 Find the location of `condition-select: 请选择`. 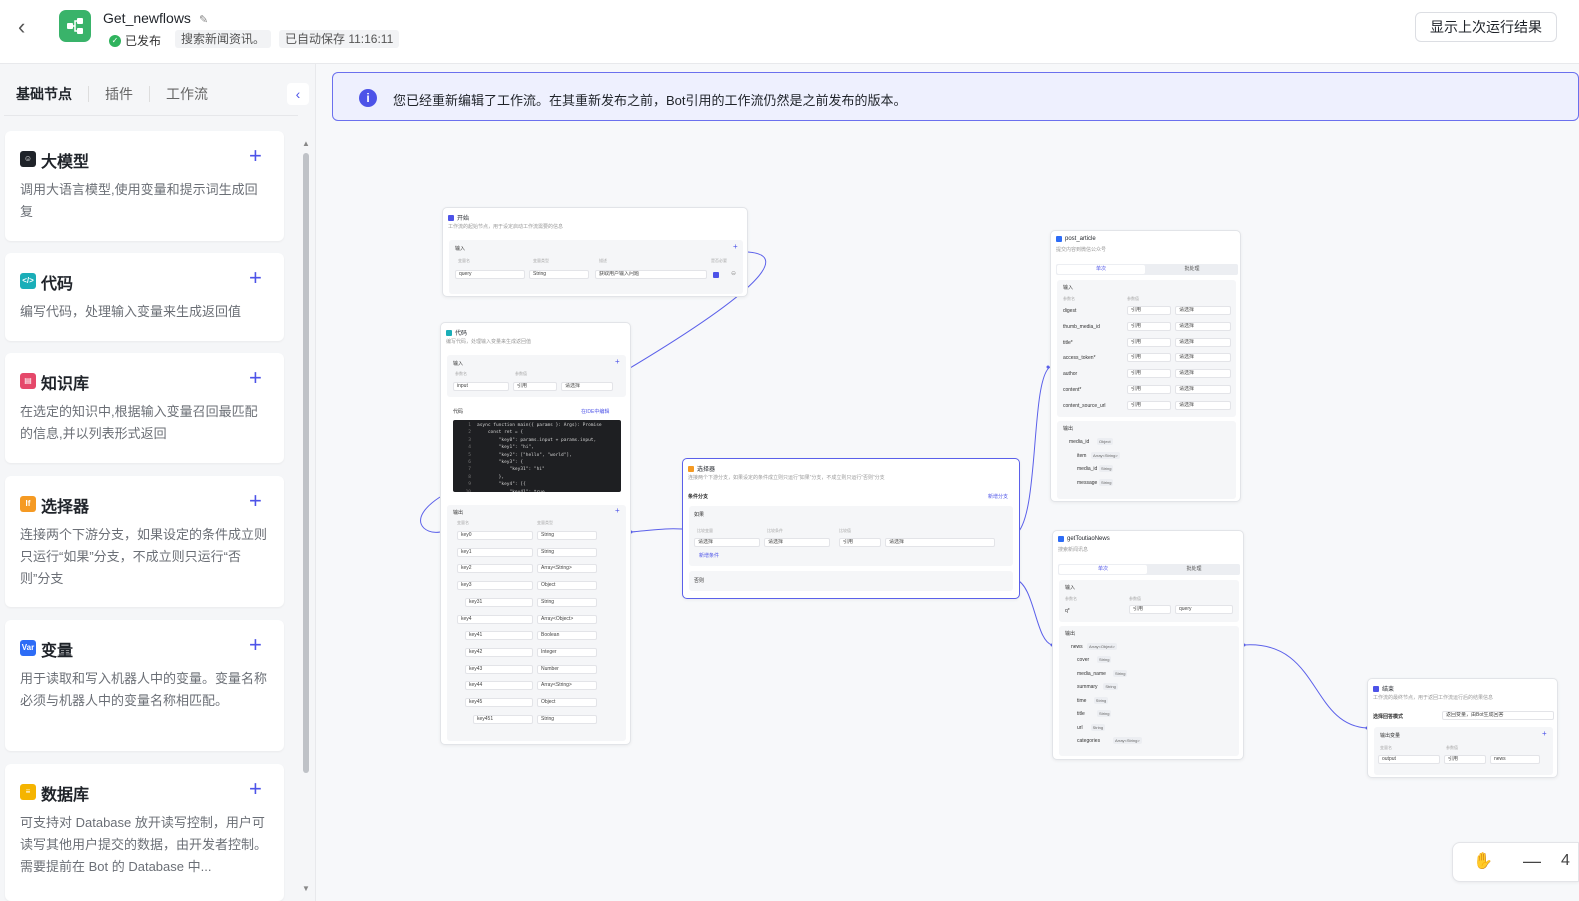

condition-select: 请选择 is located at coordinates (797, 542).